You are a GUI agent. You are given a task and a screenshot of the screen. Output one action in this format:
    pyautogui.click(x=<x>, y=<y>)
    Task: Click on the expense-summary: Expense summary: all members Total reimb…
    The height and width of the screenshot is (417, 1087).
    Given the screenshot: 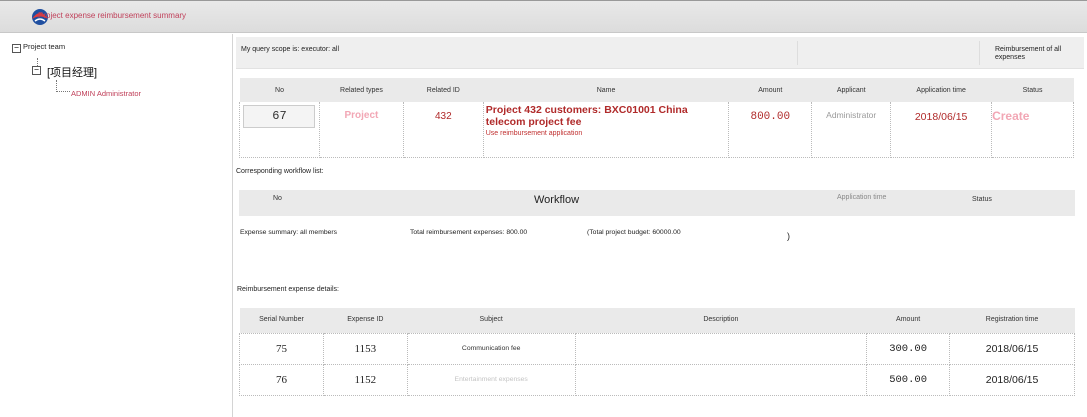 What is the action you would take?
    pyautogui.click(x=660, y=235)
    